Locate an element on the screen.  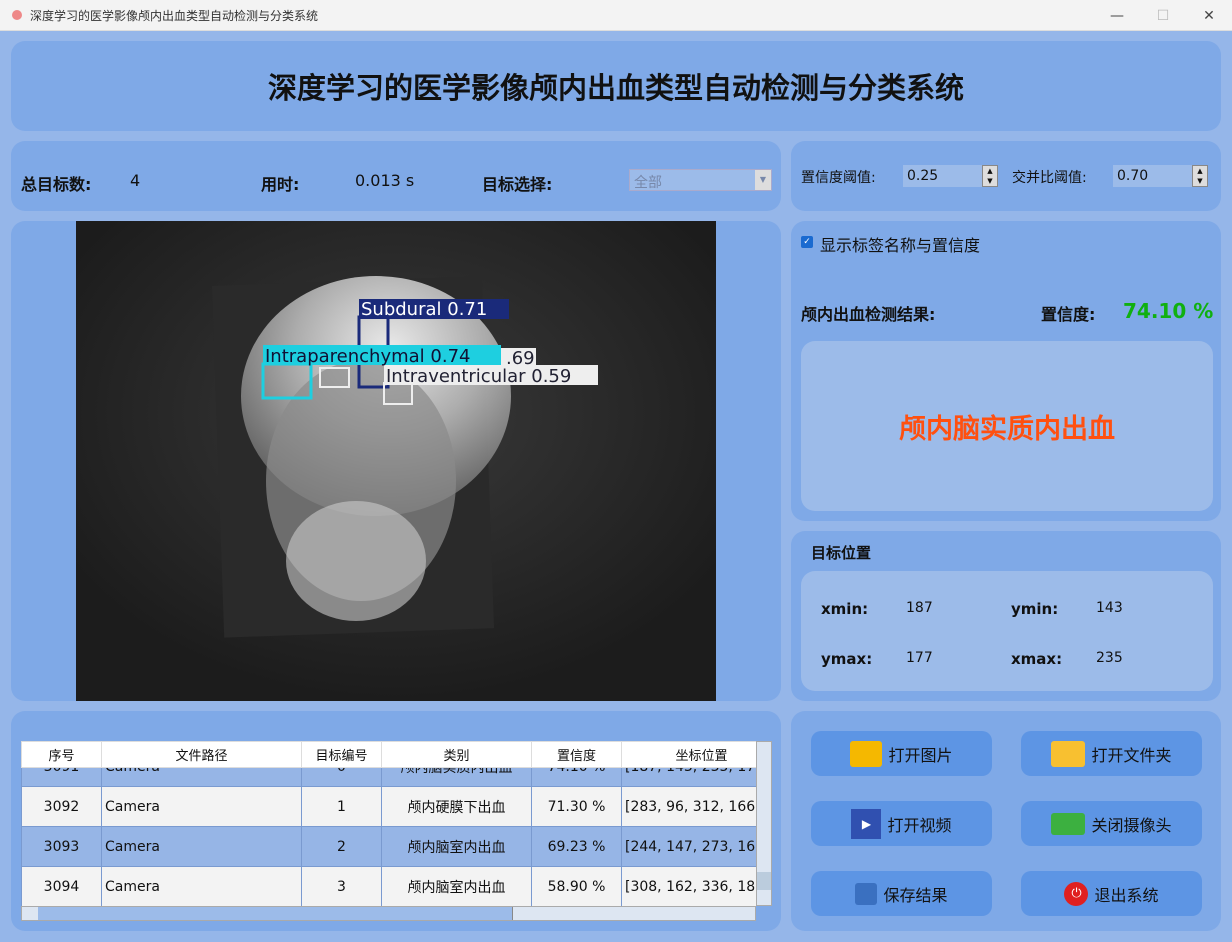
confidence-value: 74.10 % is located at coordinates (1168, 311).